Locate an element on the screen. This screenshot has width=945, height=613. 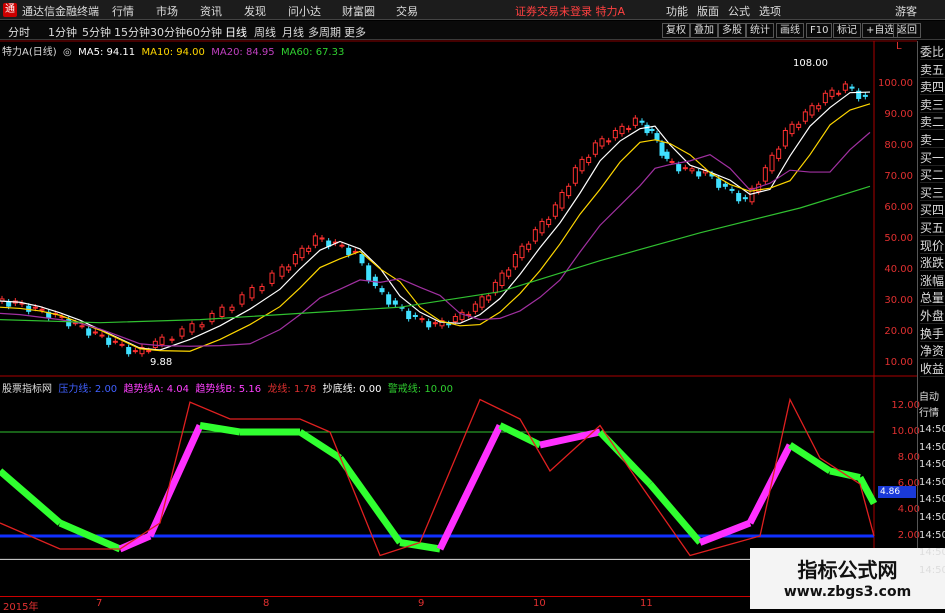
watermark-url: www.zbgs3.com is located at coordinates (847, 592).